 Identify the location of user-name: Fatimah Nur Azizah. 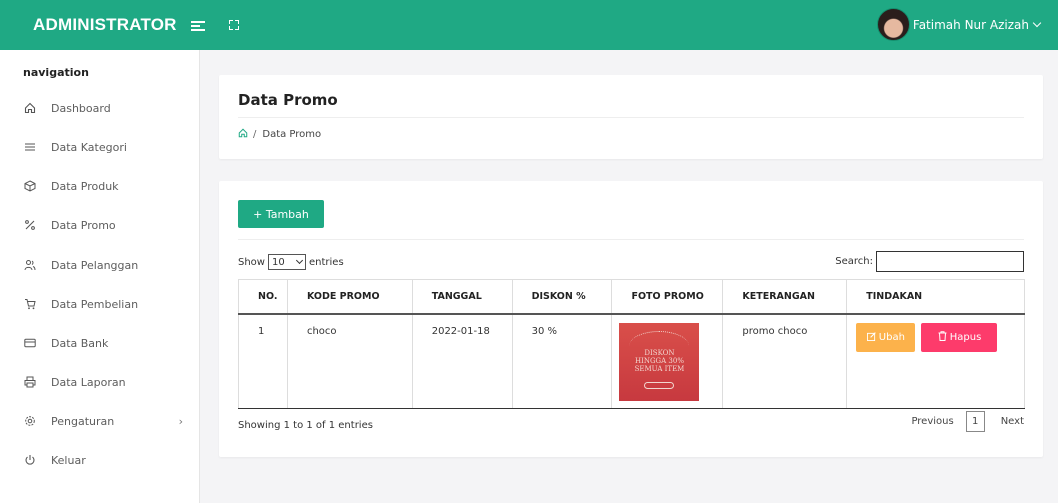
(970, 24).